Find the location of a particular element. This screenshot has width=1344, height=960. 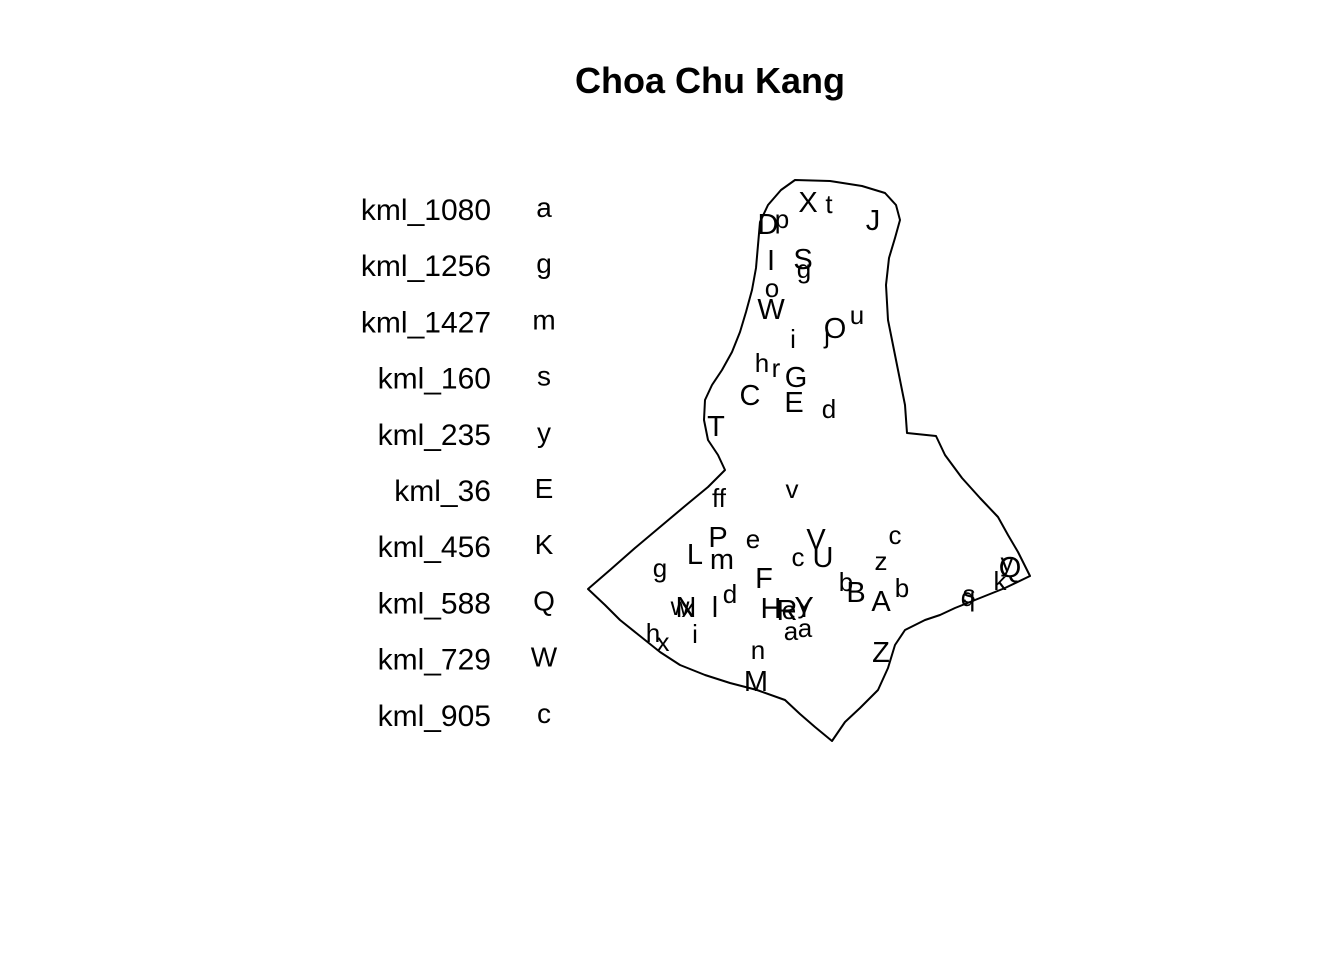

legend-code: s is located at coordinates (544, 376).